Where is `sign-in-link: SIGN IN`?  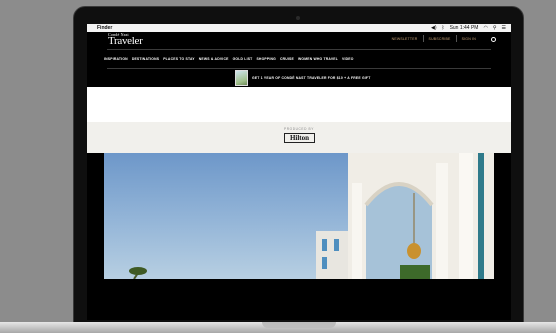
sign-in-link: SIGN IN is located at coordinates (469, 39).